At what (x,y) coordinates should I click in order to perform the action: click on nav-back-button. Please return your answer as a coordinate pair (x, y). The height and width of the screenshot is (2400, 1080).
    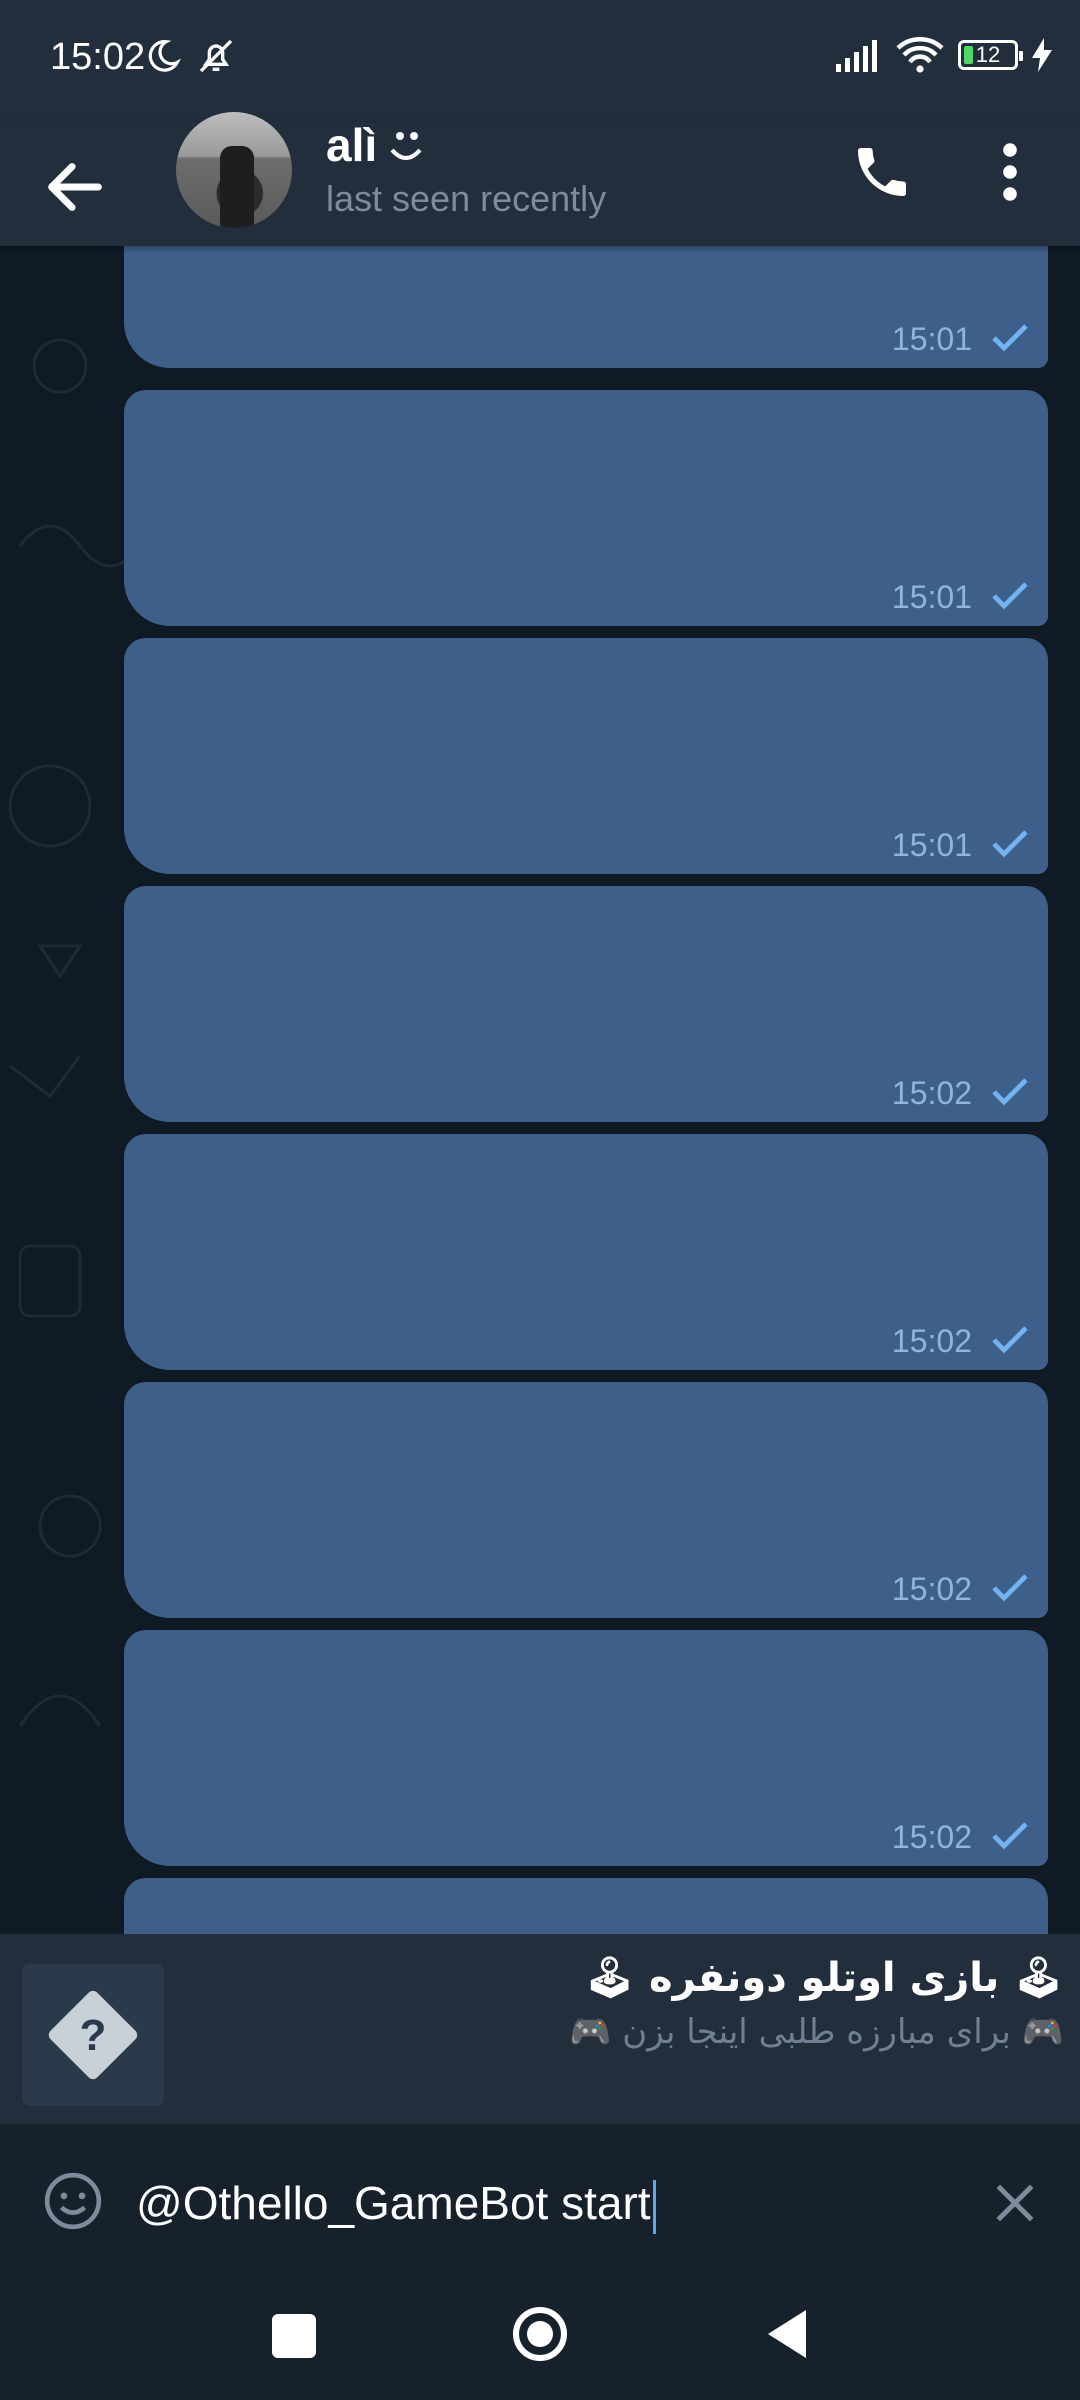
    Looking at the image, I should click on (787, 2334).